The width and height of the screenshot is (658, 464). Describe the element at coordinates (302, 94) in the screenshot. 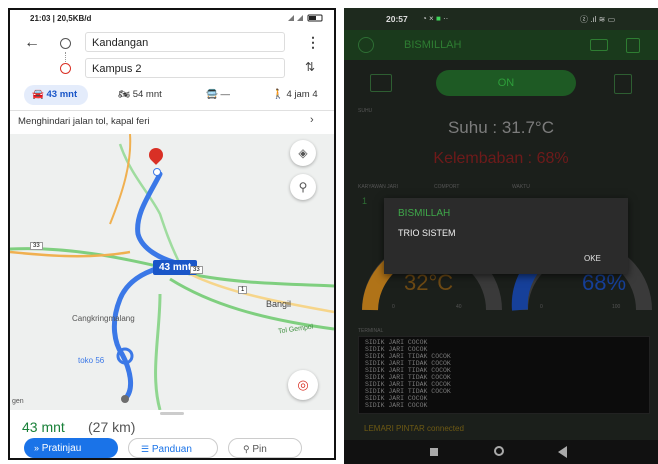

I see `mode-walk-label: 4 jam 4` at that location.